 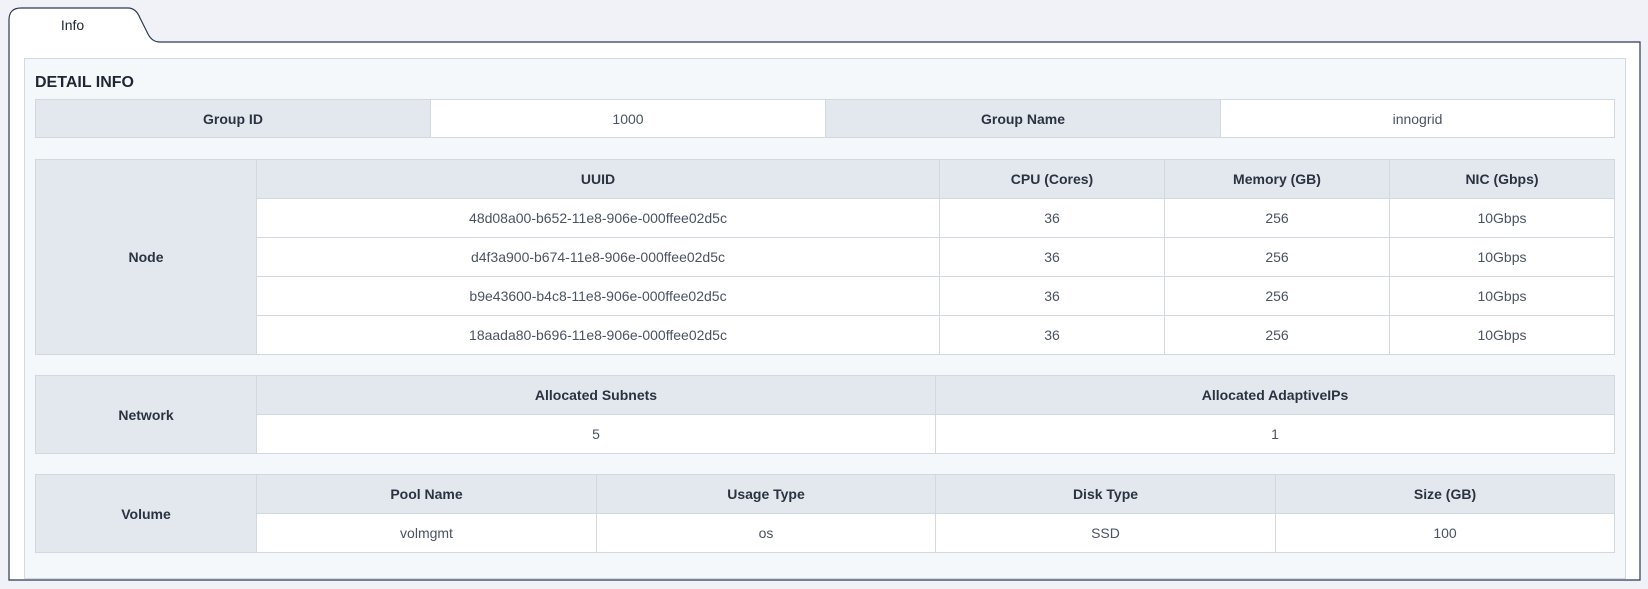 I want to click on group-table: Group ID 1000 Group Name innogrid, so click(x=825, y=118).